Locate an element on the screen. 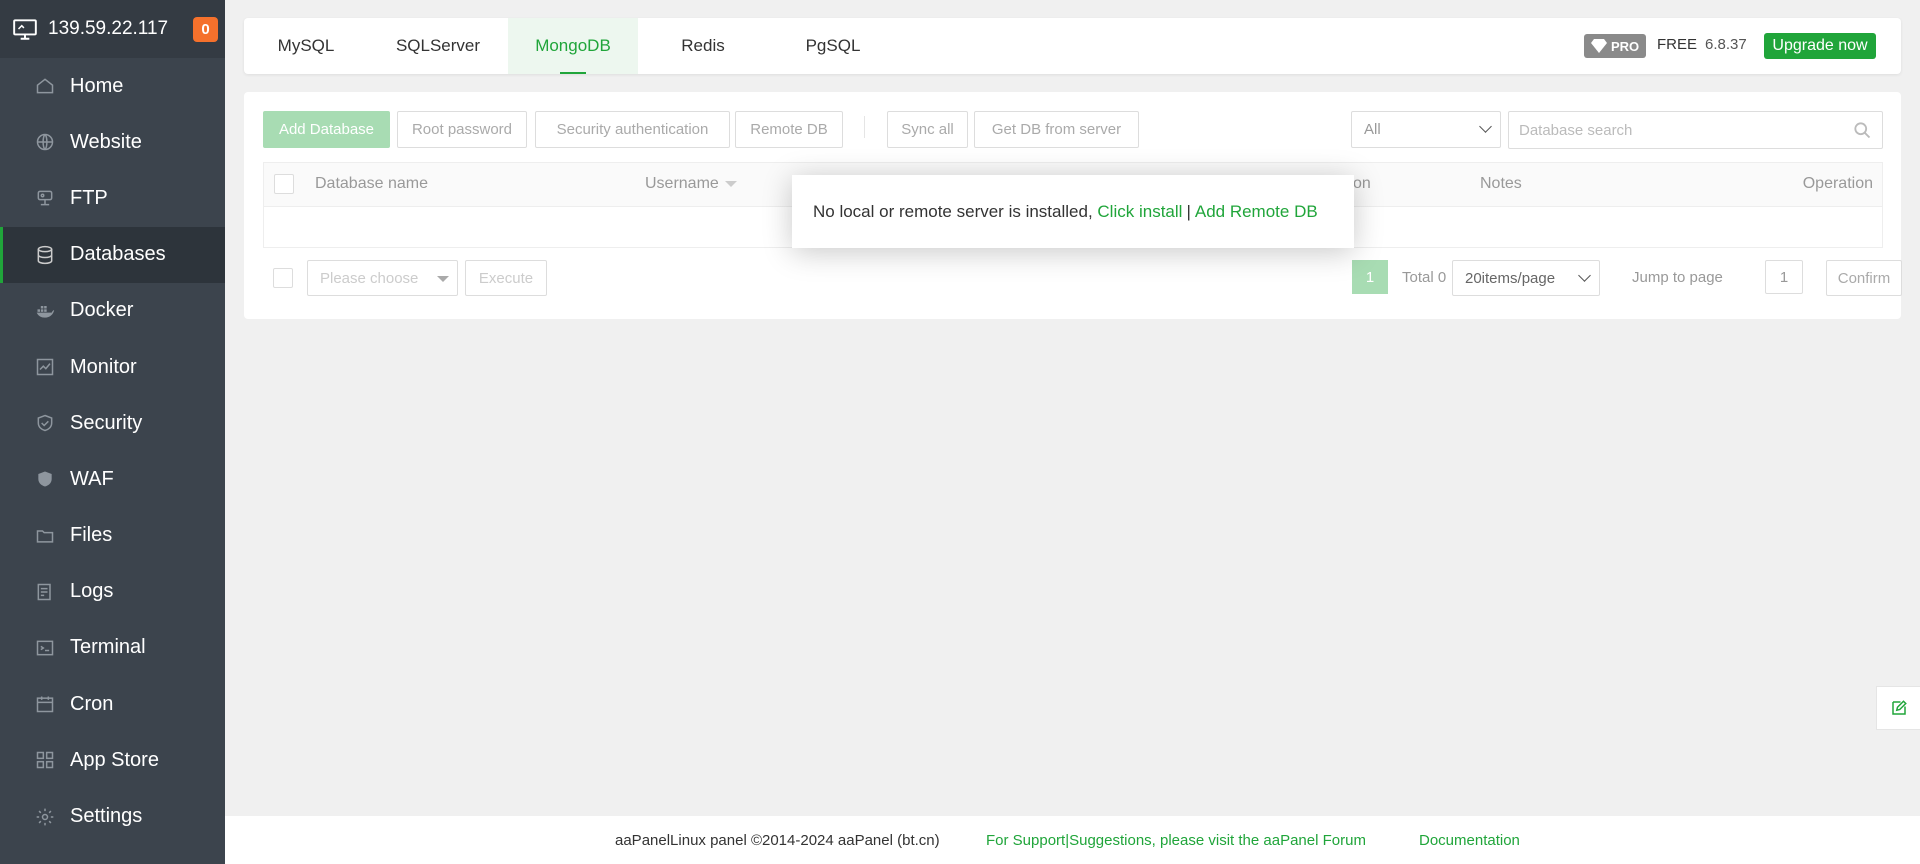 The height and width of the screenshot is (864, 1920). sidebar-item-security: Security is located at coordinates (112, 423).